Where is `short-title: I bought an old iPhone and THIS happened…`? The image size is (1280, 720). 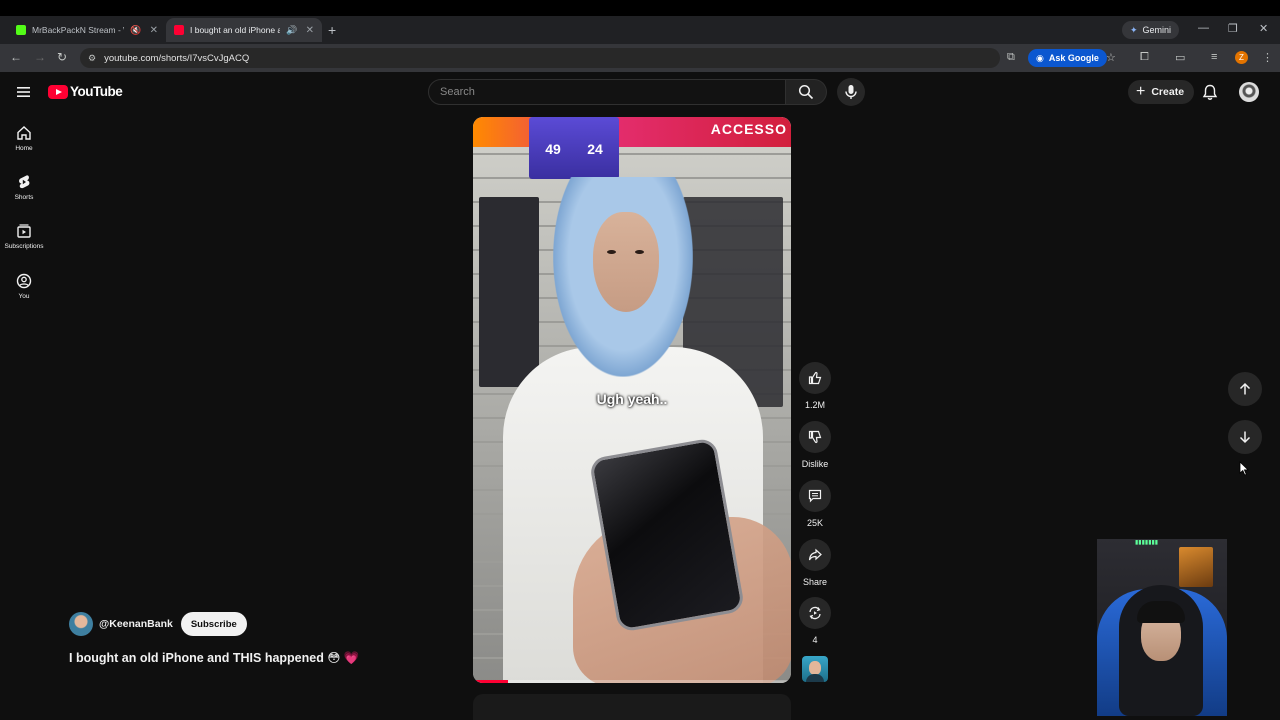
short-title: I bought an old iPhone and THIS happened… is located at coordinates (214, 658).